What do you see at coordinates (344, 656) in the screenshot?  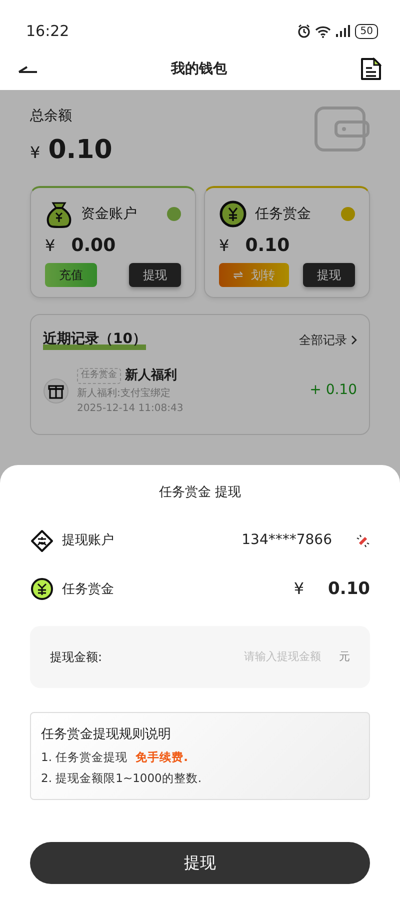 I see `unit-label: 元` at bounding box center [344, 656].